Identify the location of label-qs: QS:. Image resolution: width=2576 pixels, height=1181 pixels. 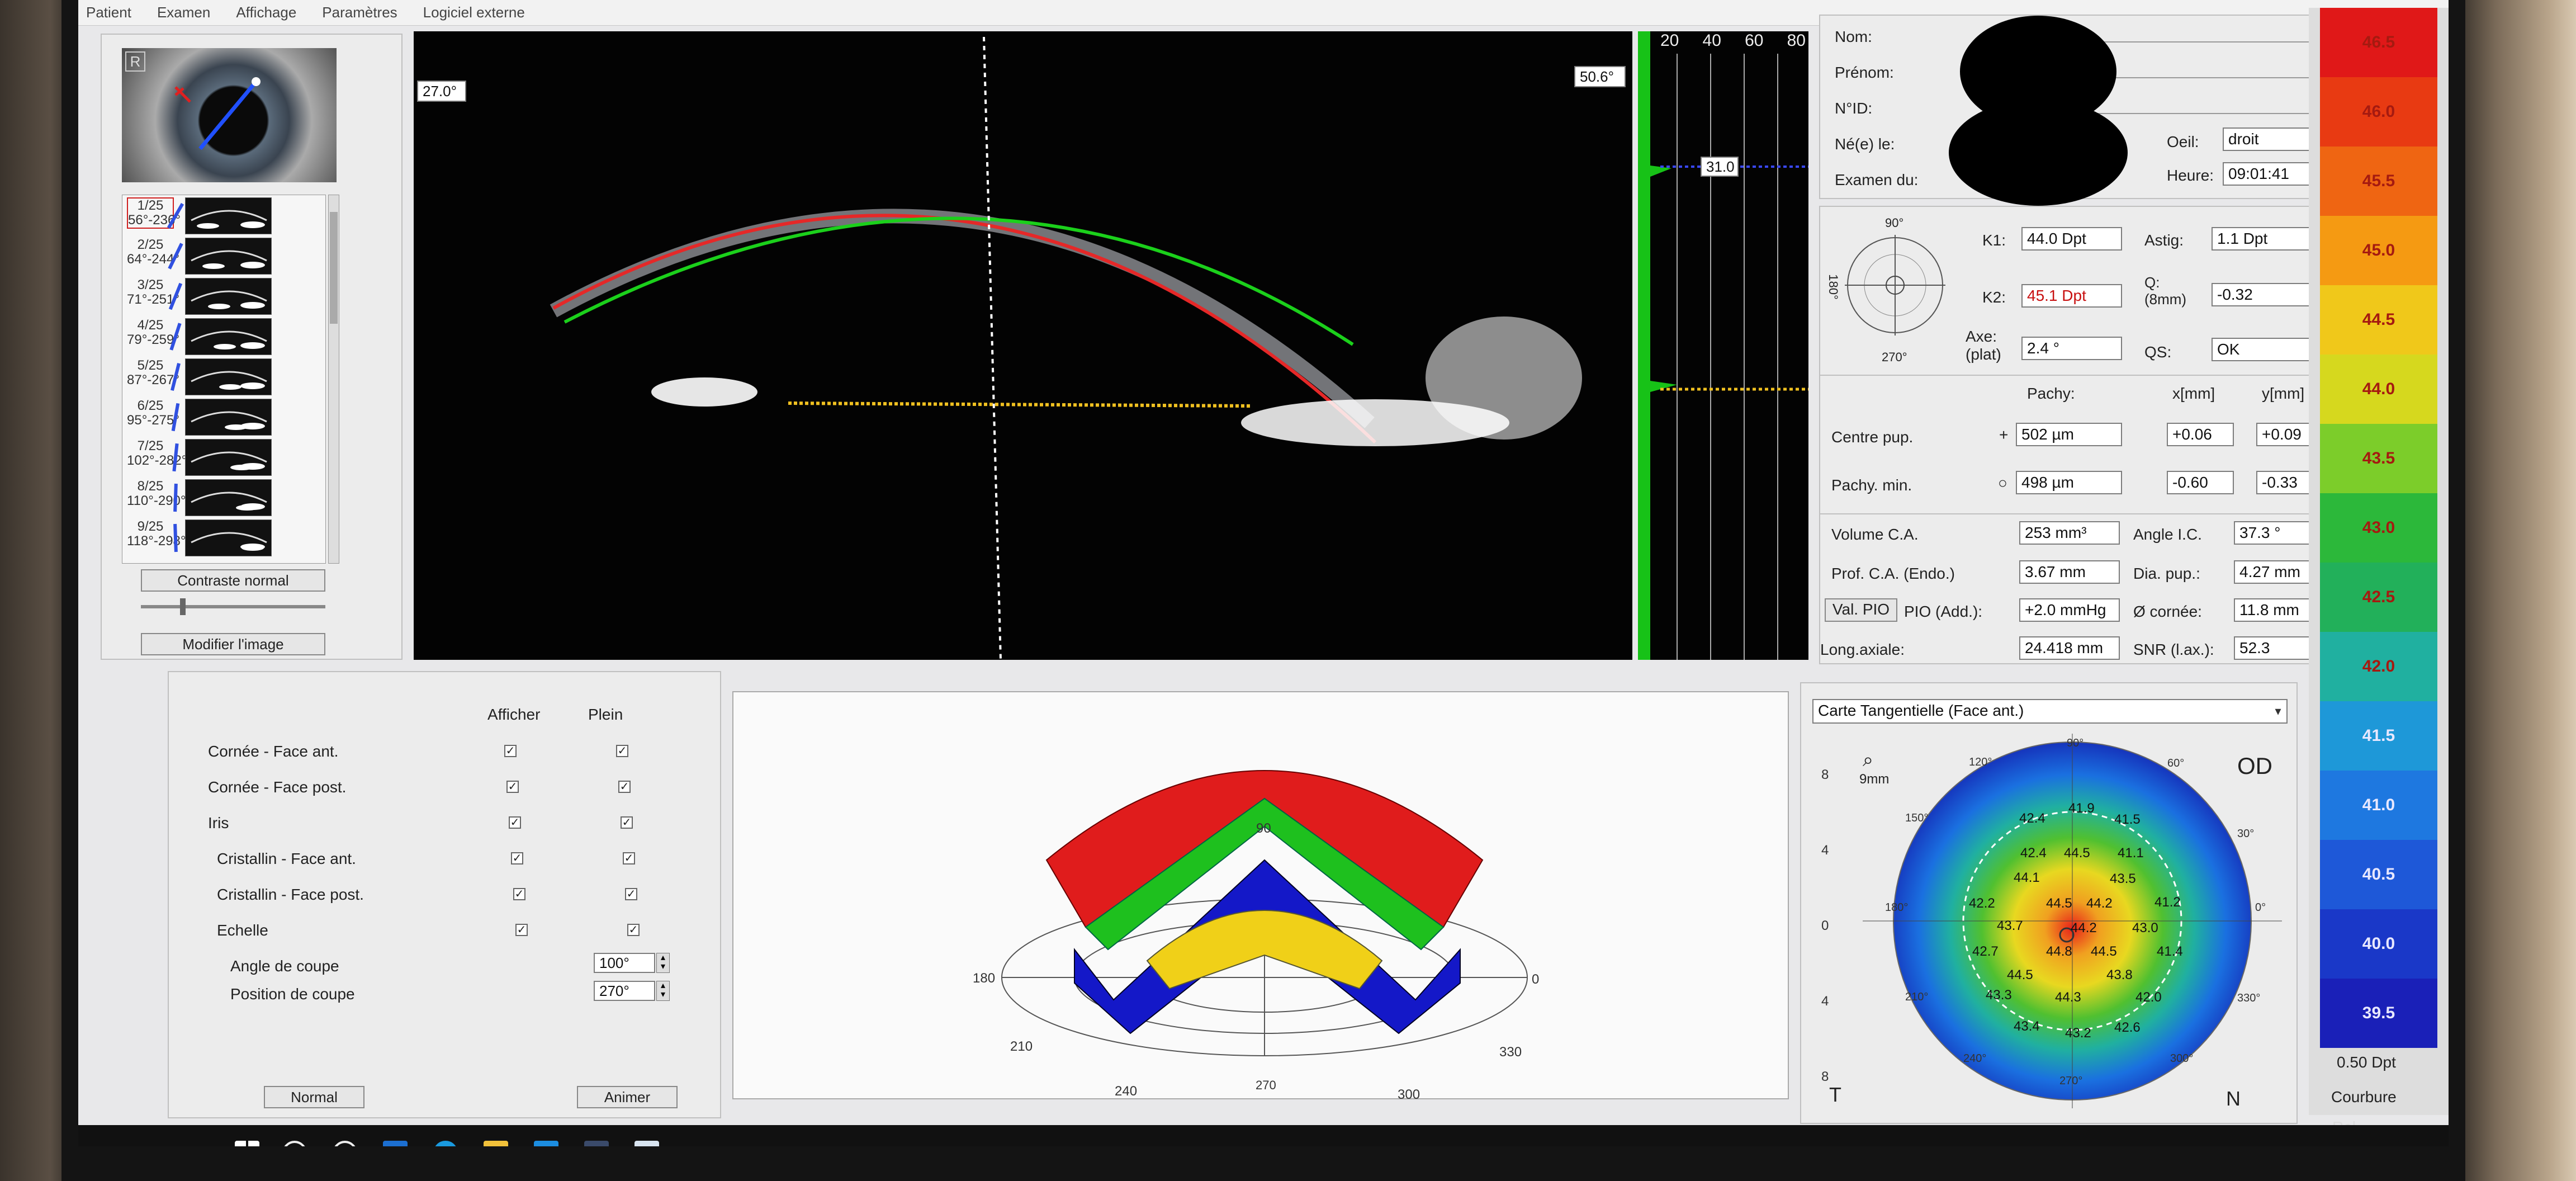
(2158, 352).